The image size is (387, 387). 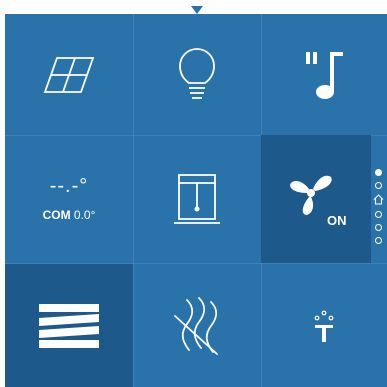 What do you see at coordinates (84, 215) in the screenshot?
I see `temperature-value: 0.0°` at bounding box center [84, 215].